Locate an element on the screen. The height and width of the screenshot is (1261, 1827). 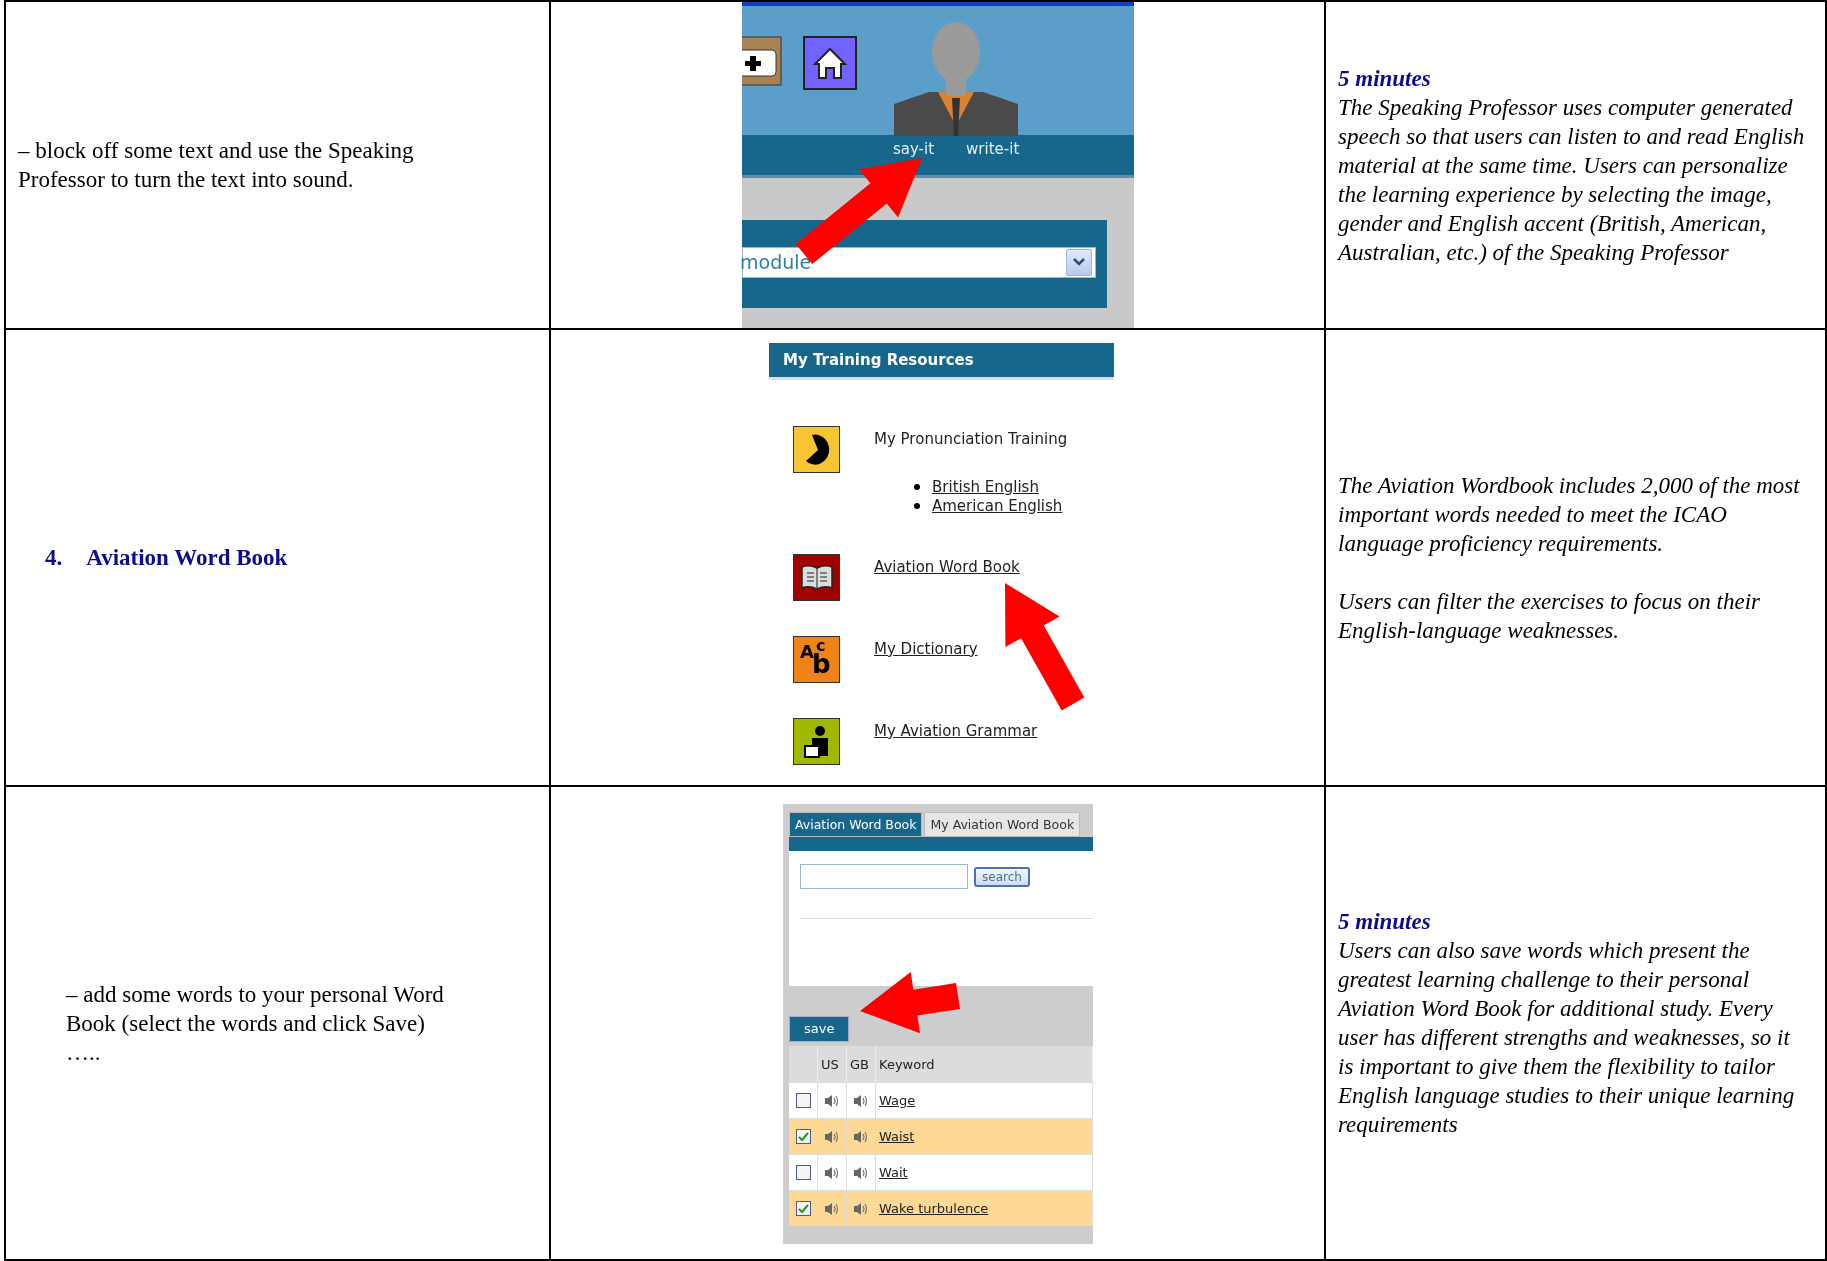
resource-link: Aviation Word Book is located at coordinates (947, 566).